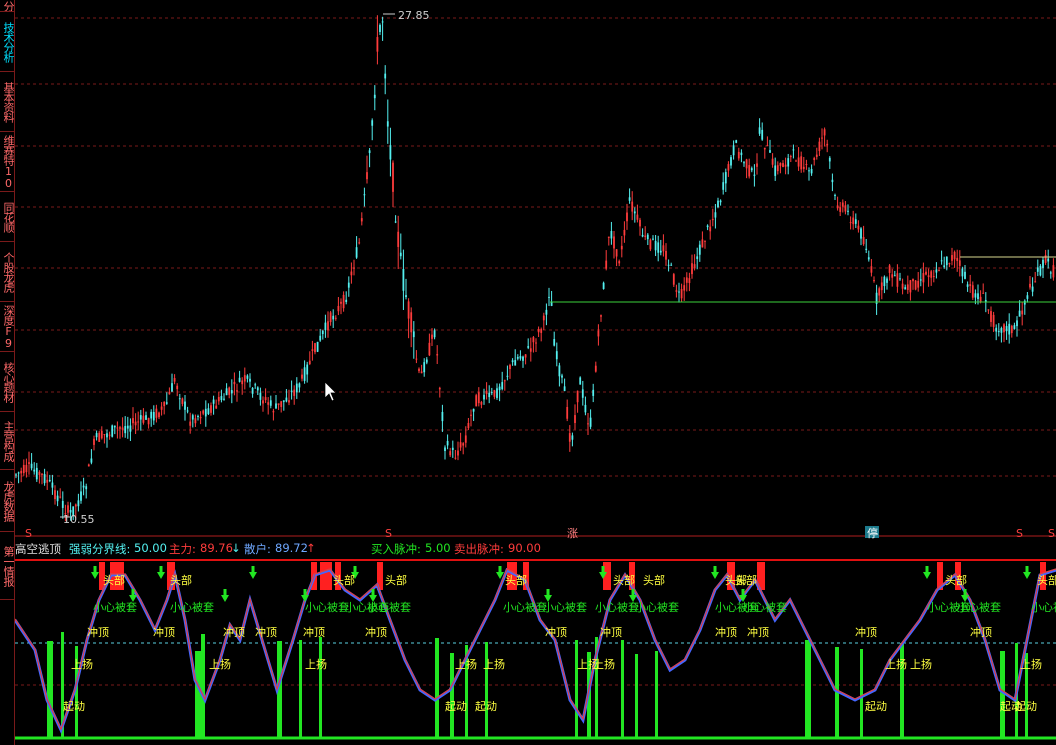 Image resolution: width=1056 pixels, height=745 pixels. What do you see at coordinates (572, 533) in the screenshot?
I see `price-marker: 涨` at bounding box center [572, 533].